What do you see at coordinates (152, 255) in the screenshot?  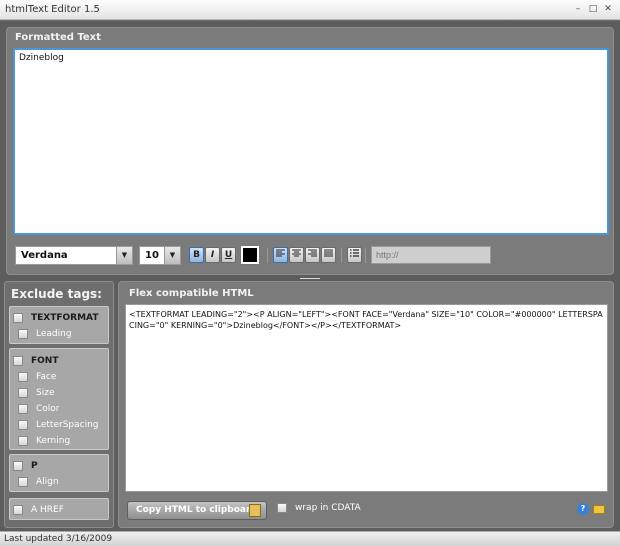 I see `font-size-value: 10` at bounding box center [152, 255].